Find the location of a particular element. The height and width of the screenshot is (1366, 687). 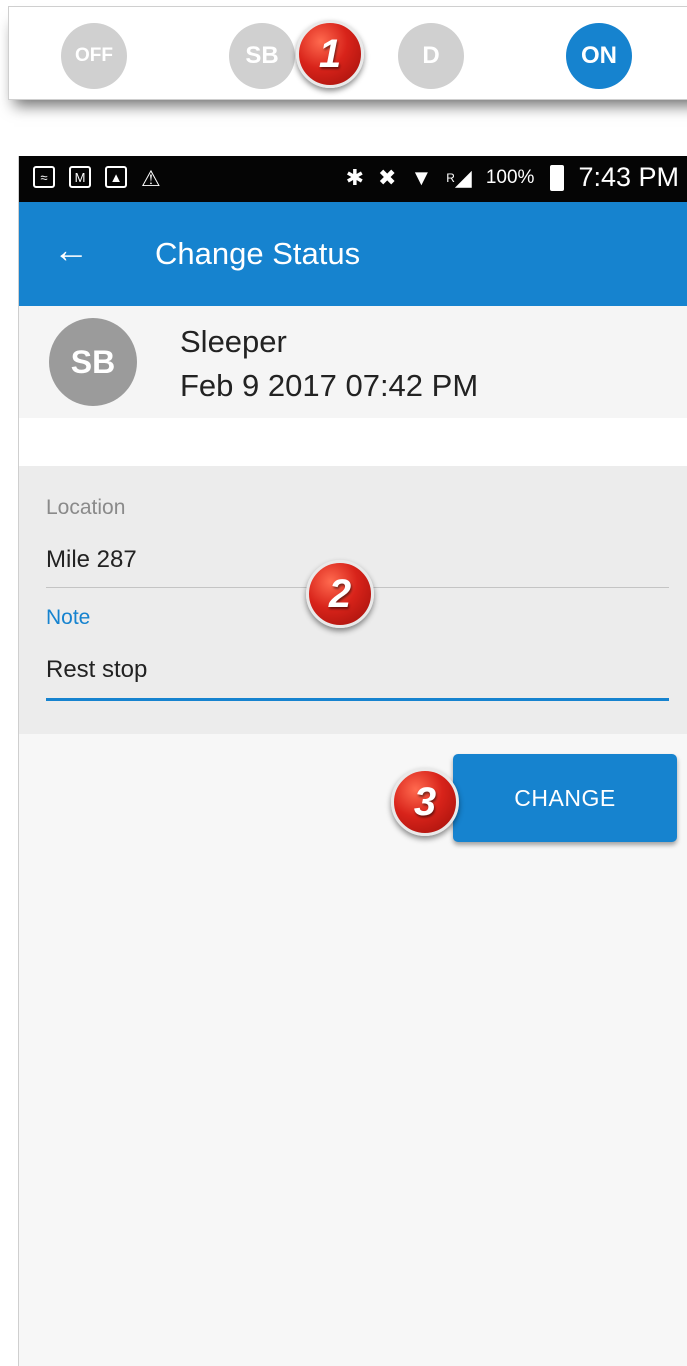

status-timestamp: Feb 9 2017 07:42 PM is located at coordinates (329, 385).